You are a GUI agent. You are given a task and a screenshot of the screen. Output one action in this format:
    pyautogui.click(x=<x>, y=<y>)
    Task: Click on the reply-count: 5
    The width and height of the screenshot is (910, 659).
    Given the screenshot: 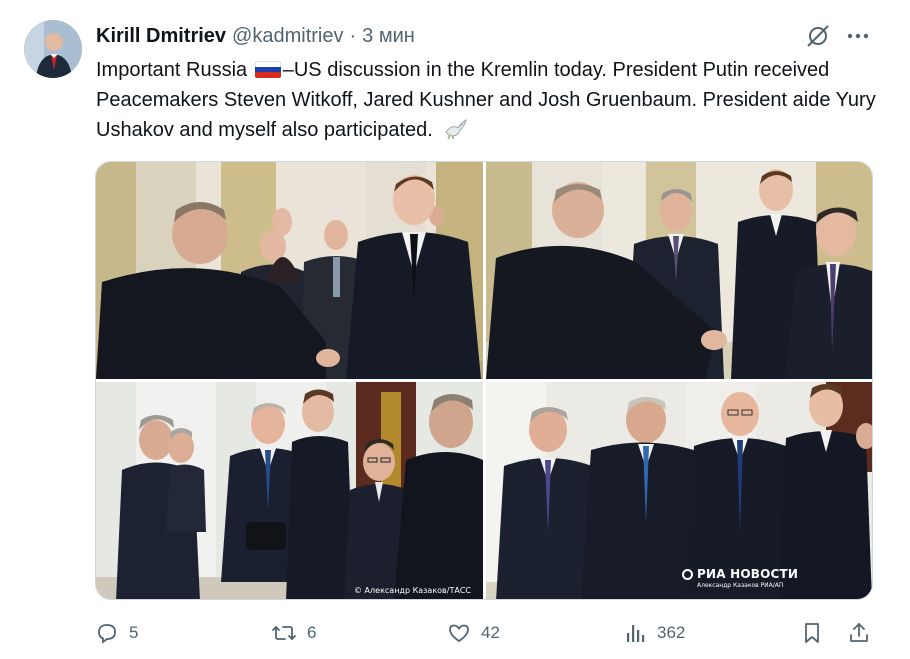 What is the action you would take?
    pyautogui.click(x=134, y=632)
    